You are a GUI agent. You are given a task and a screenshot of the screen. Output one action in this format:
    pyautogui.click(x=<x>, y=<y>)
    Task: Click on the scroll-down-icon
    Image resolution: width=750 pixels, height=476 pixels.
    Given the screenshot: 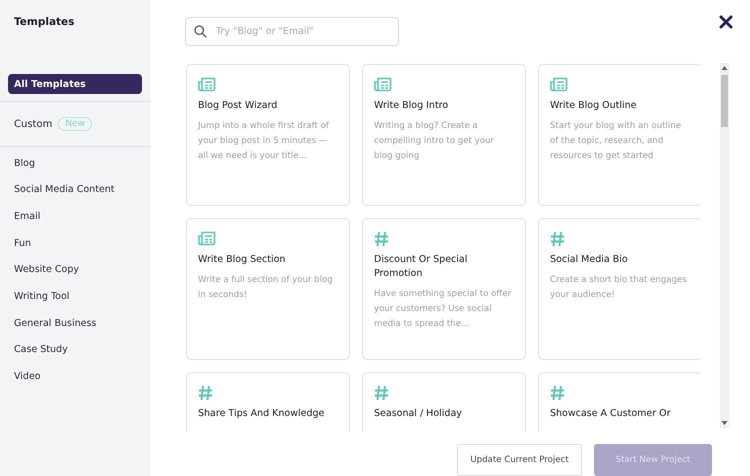 What is the action you would take?
    pyautogui.click(x=724, y=423)
    